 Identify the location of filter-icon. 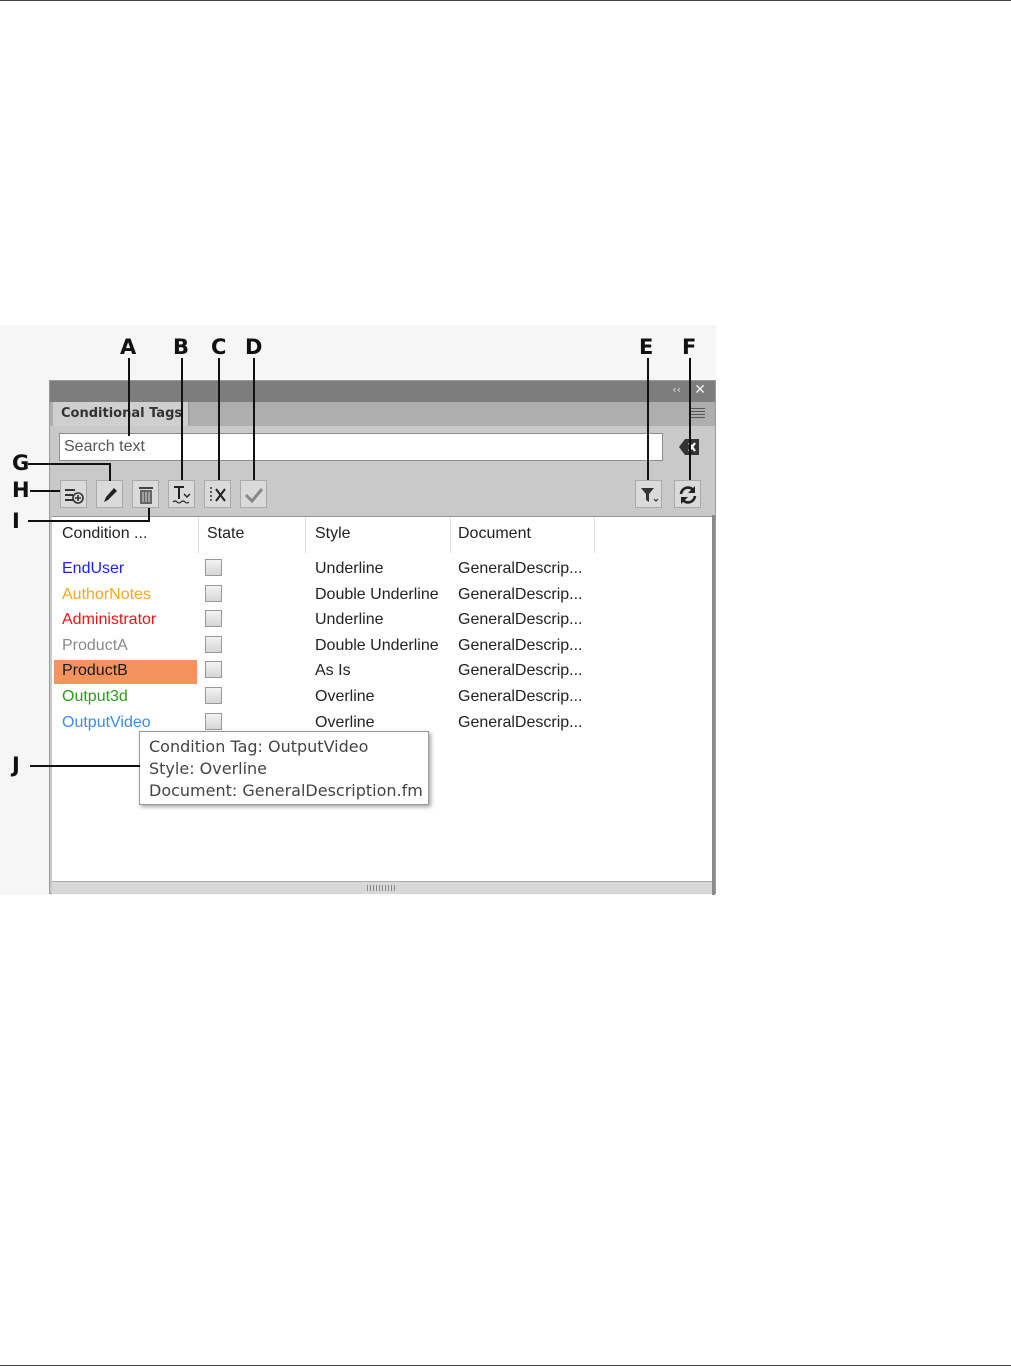
(650, 495).